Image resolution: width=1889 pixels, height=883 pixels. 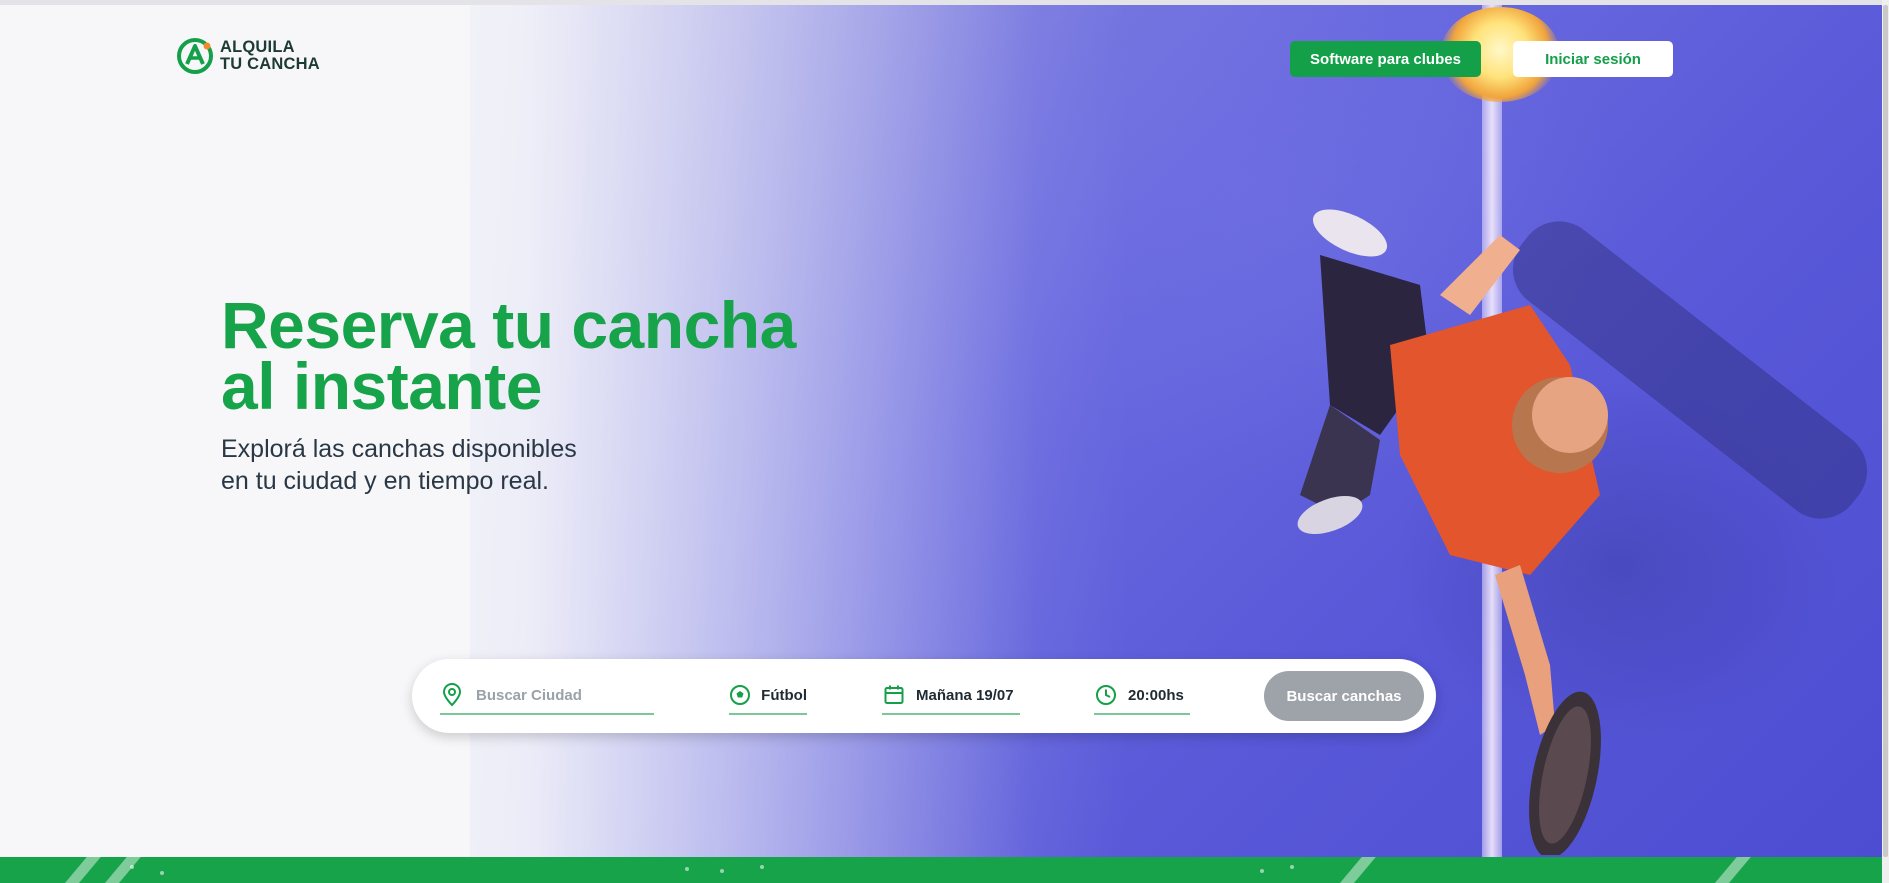 What do you see at coordinates (1385, 59) in the screenshot?
I see `software-clubs-button: Software para clubes` at bounding box center [1385, 59].